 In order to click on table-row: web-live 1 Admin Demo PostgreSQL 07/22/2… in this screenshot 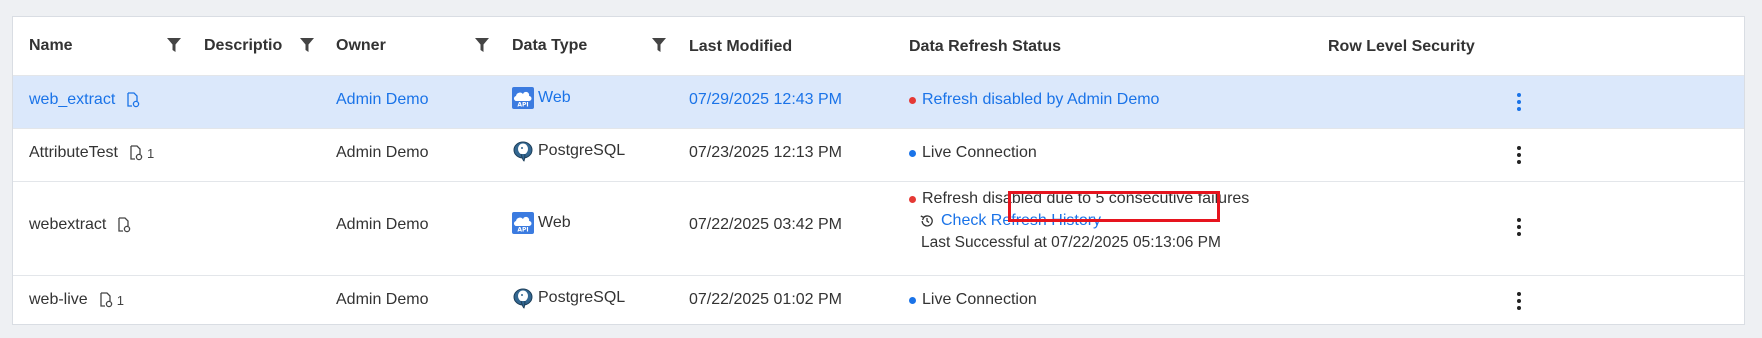, I will do `click(878, 301)`.